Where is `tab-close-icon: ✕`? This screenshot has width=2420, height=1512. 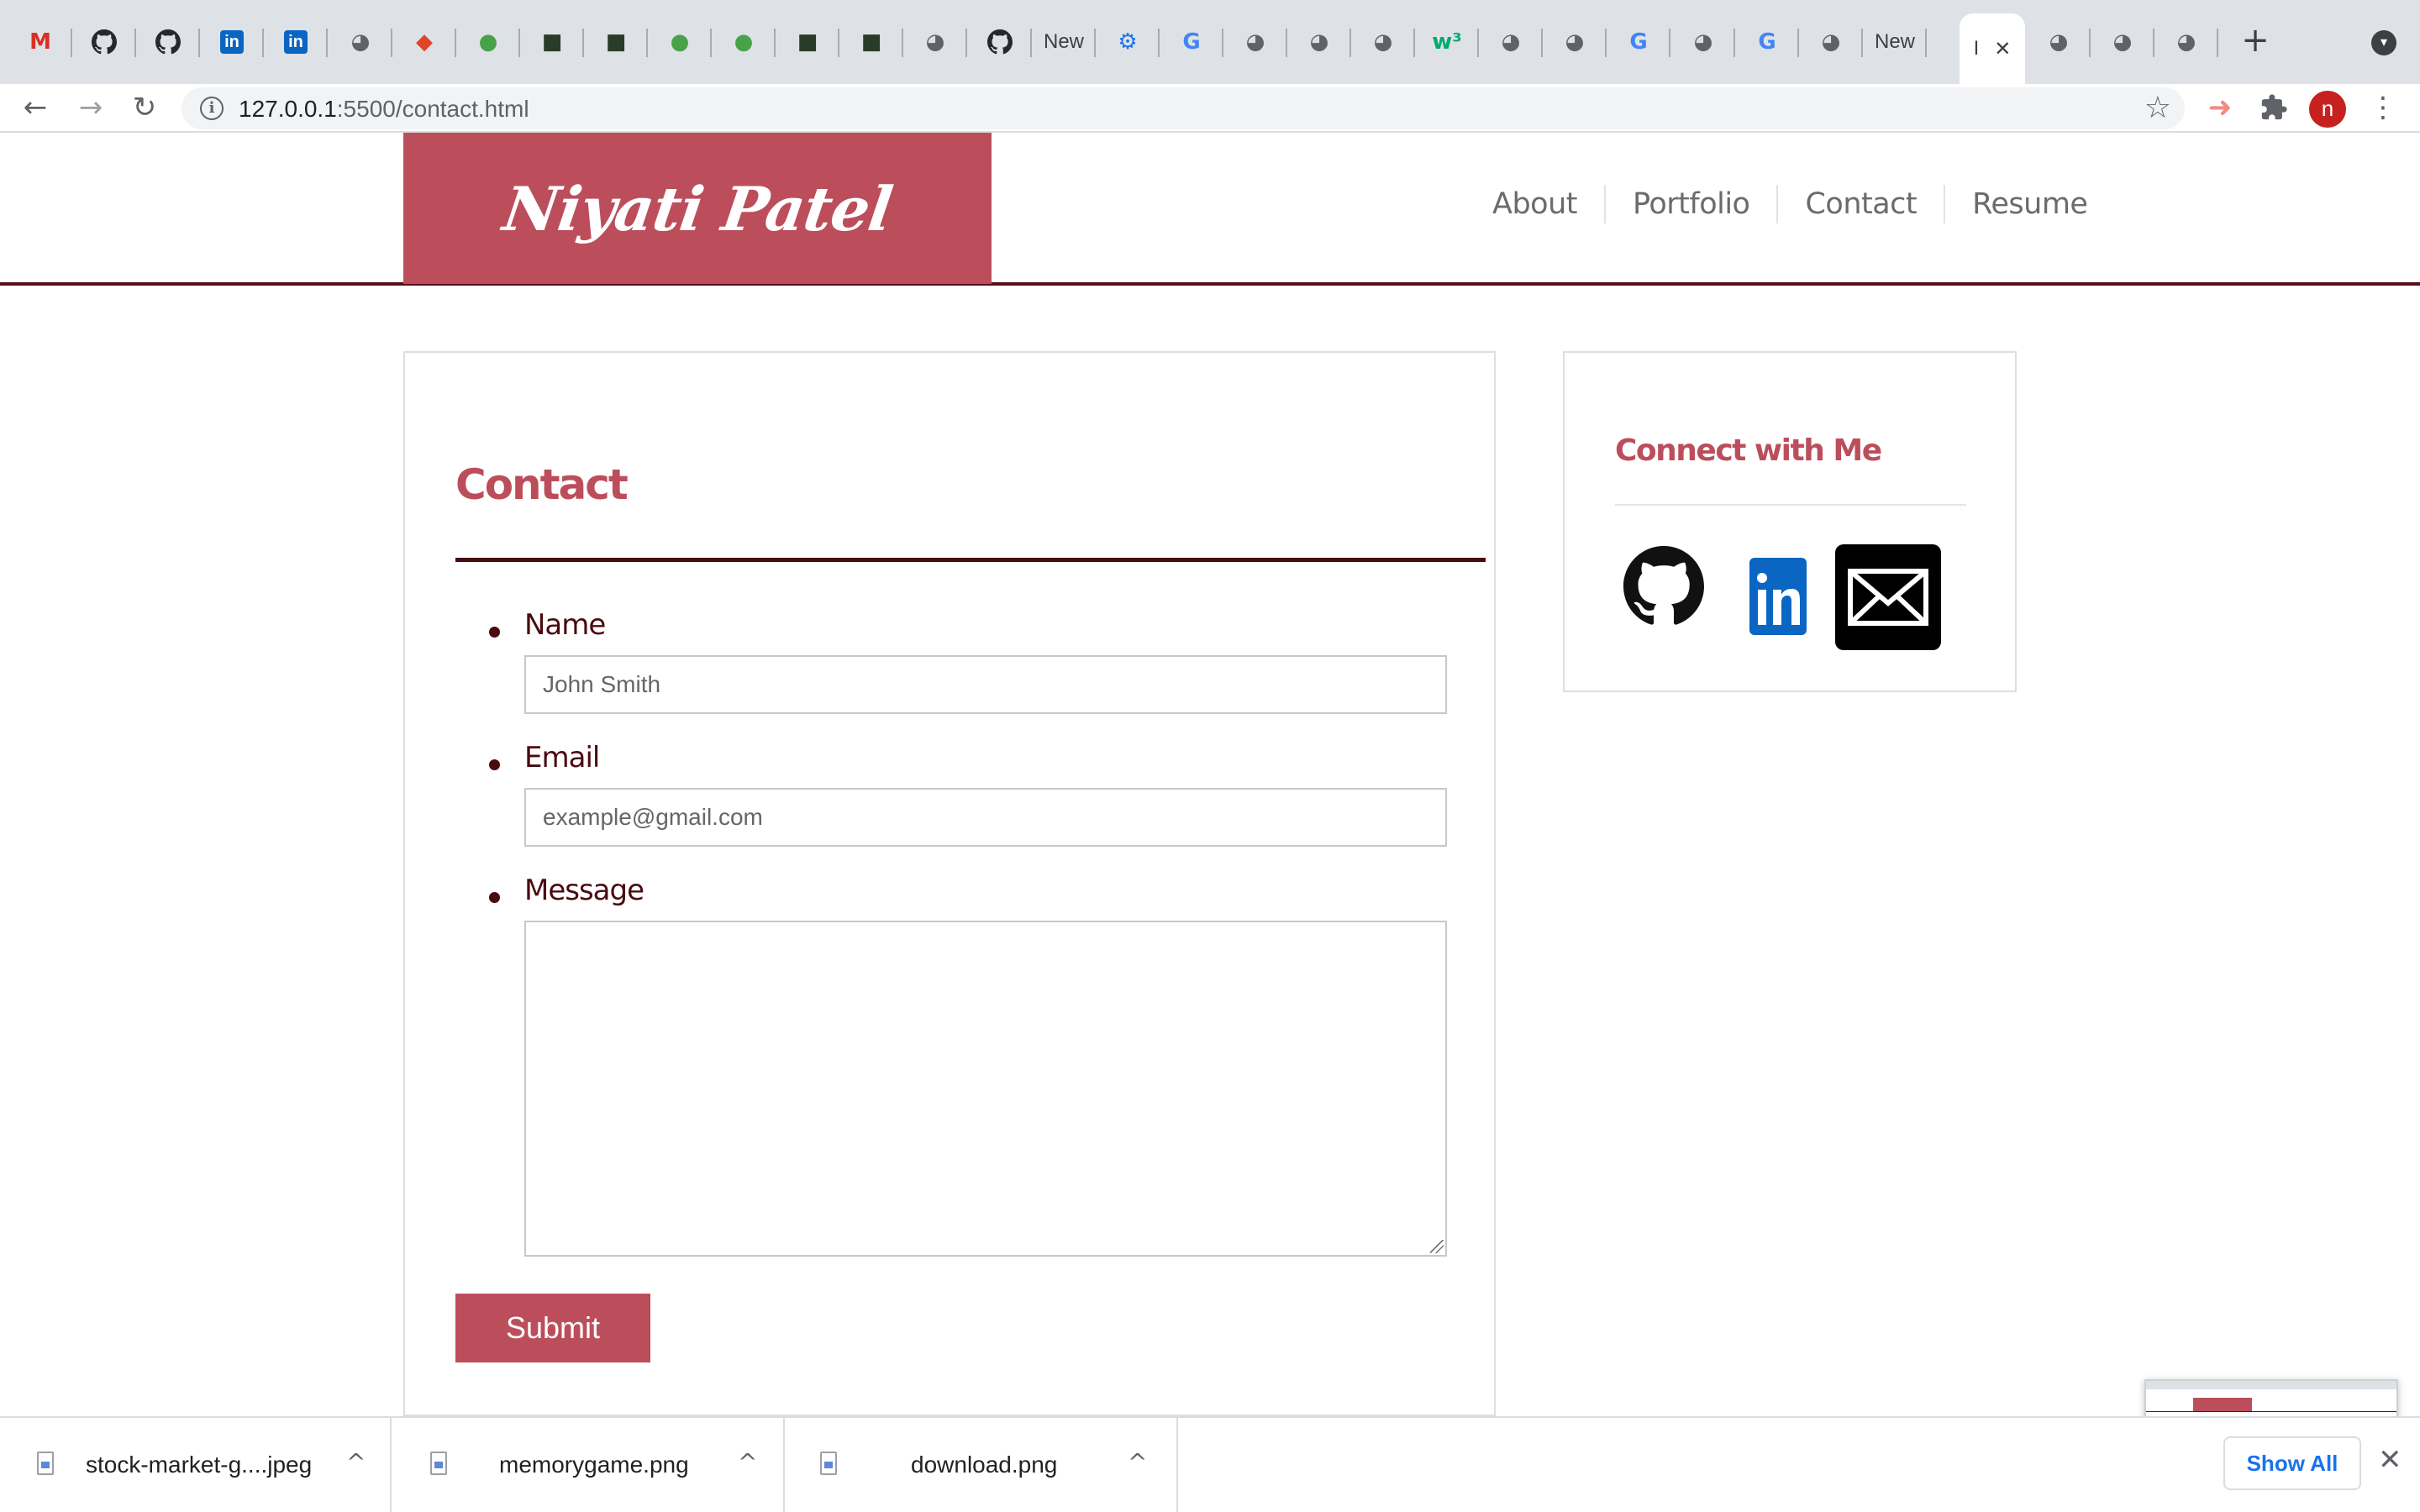 tab-close-icon: ✕ is located at coordinates (2002, 48).